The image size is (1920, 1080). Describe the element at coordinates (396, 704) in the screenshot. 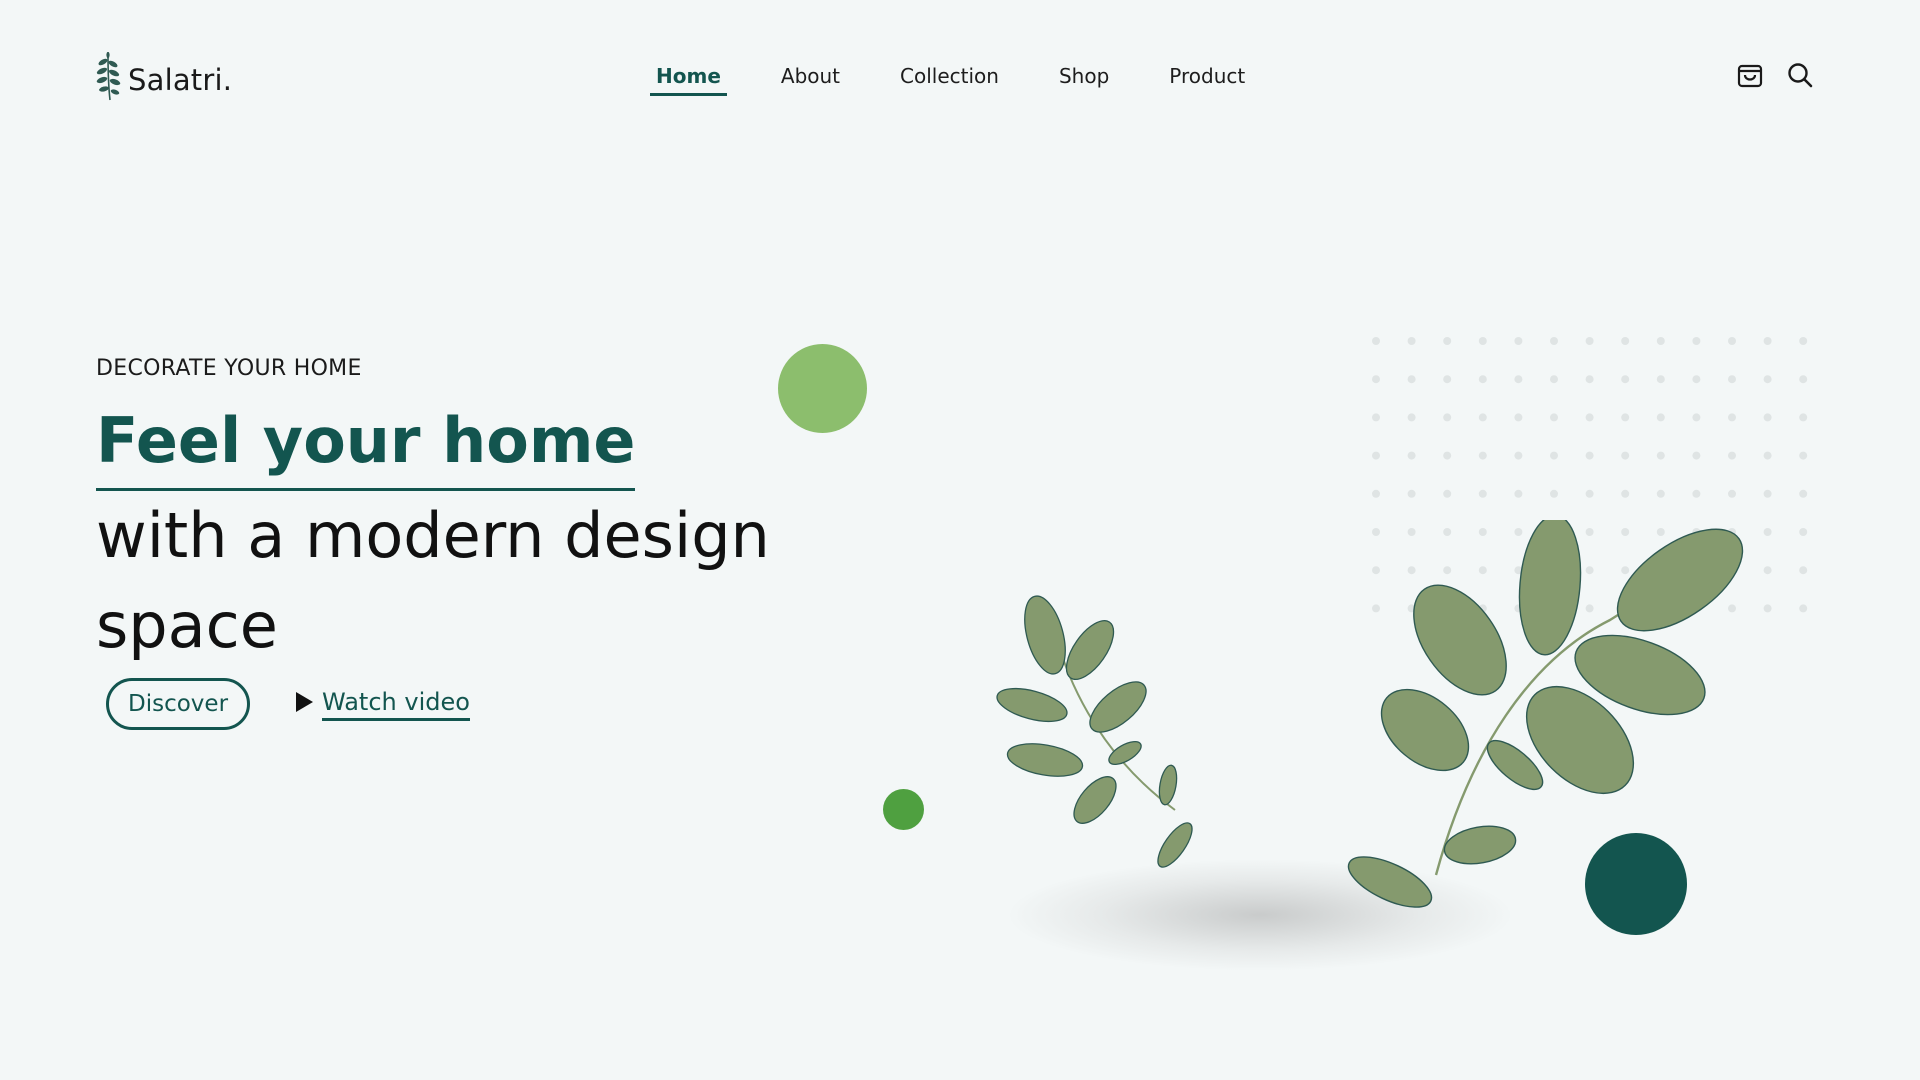

I see `watch-video-label: Watch video` at that location.